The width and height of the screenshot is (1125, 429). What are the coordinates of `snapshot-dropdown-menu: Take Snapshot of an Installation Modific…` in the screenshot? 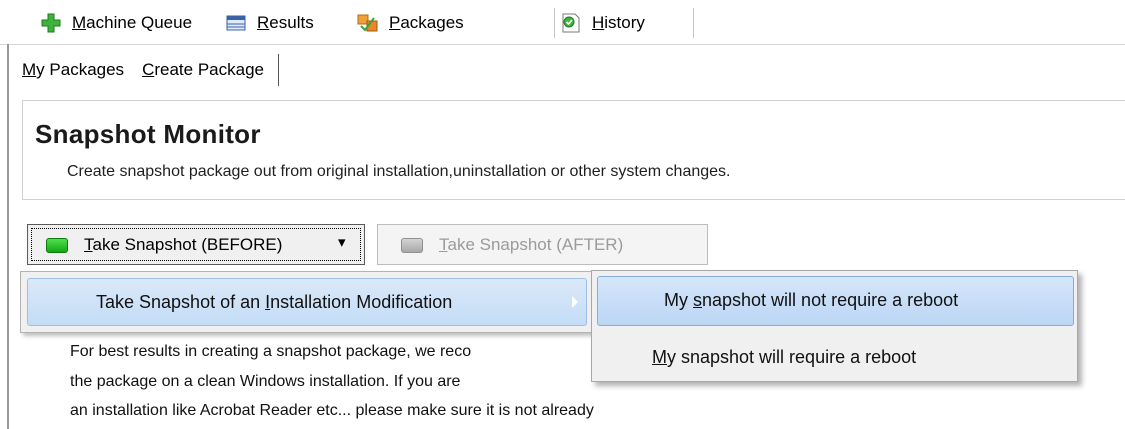 It's located at (307, 302).